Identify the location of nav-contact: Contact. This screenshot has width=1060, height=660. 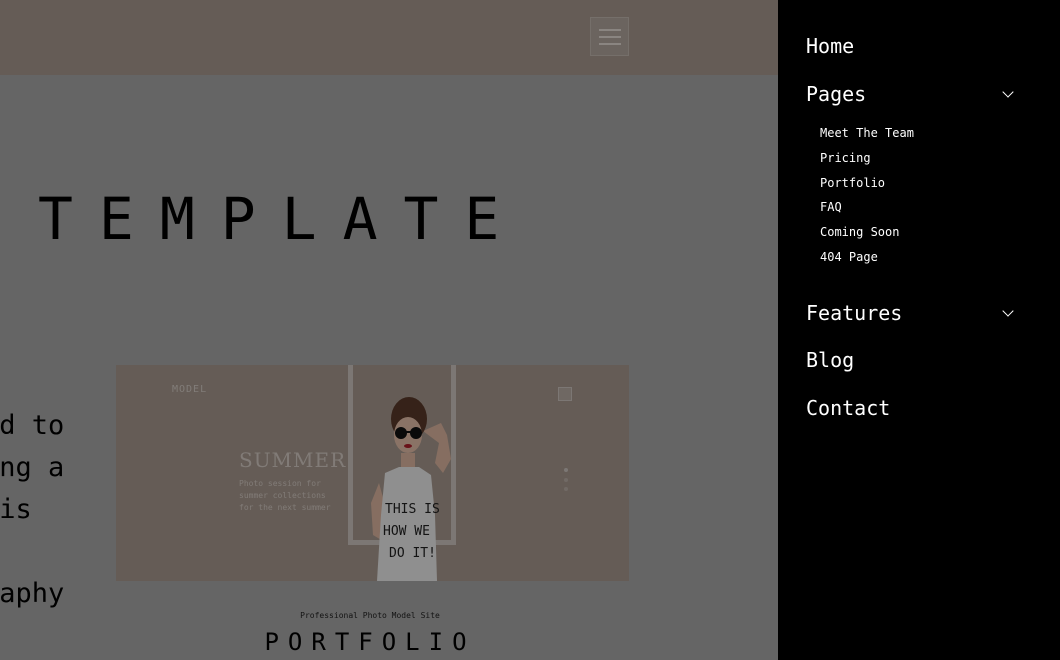
(848, 408).